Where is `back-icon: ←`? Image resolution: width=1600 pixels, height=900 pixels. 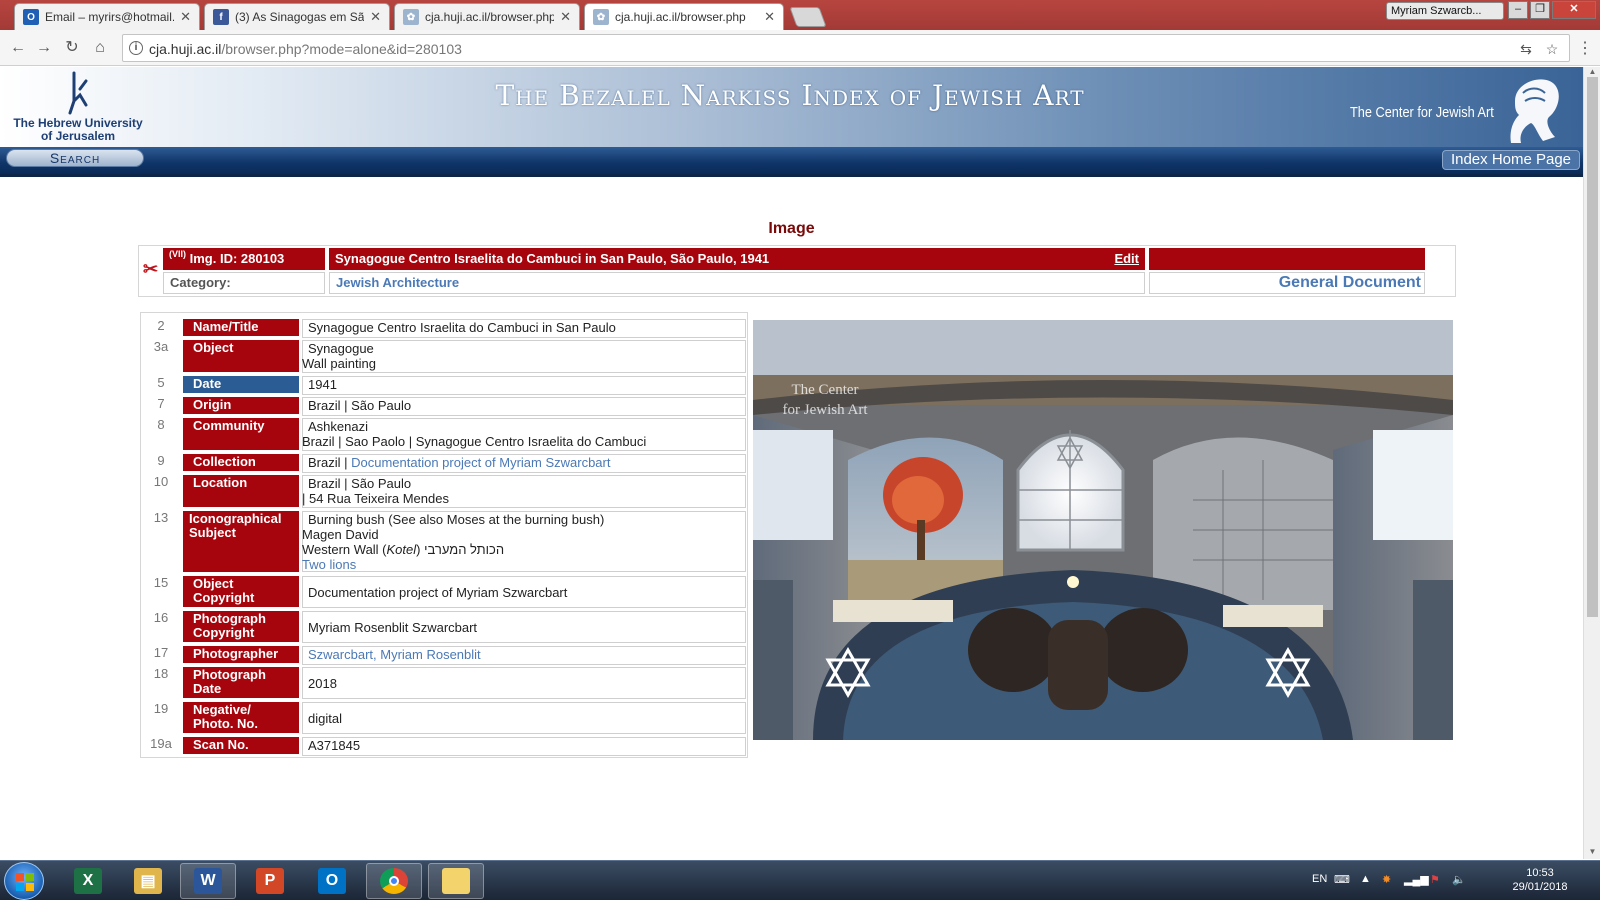
back-icon: ← is located at coordinates (18, 48).